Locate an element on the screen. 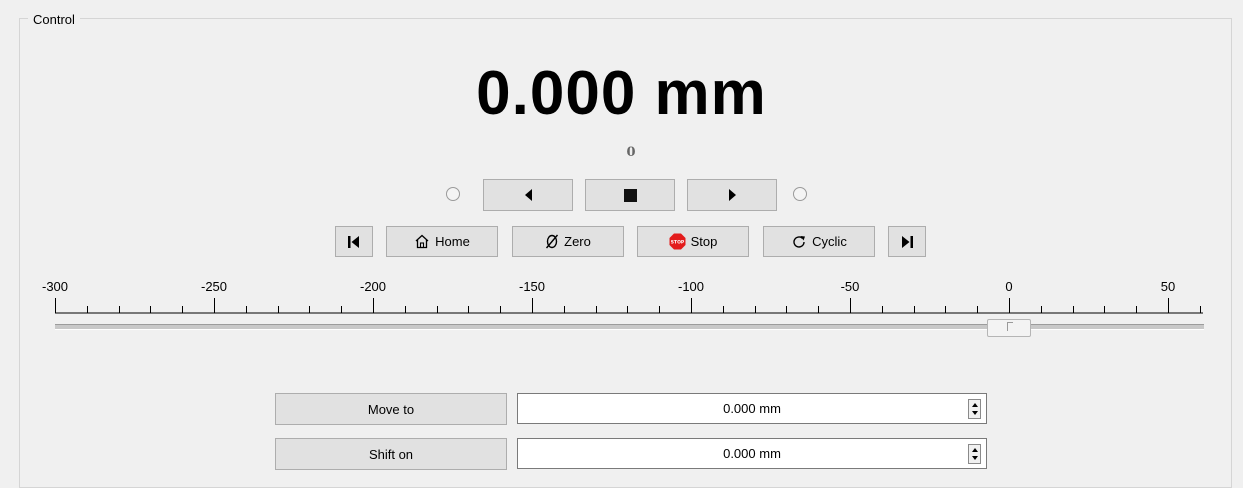 This screenshot has height=488, width=1243. control-group-title: Control is located at coordinates (54, 20).